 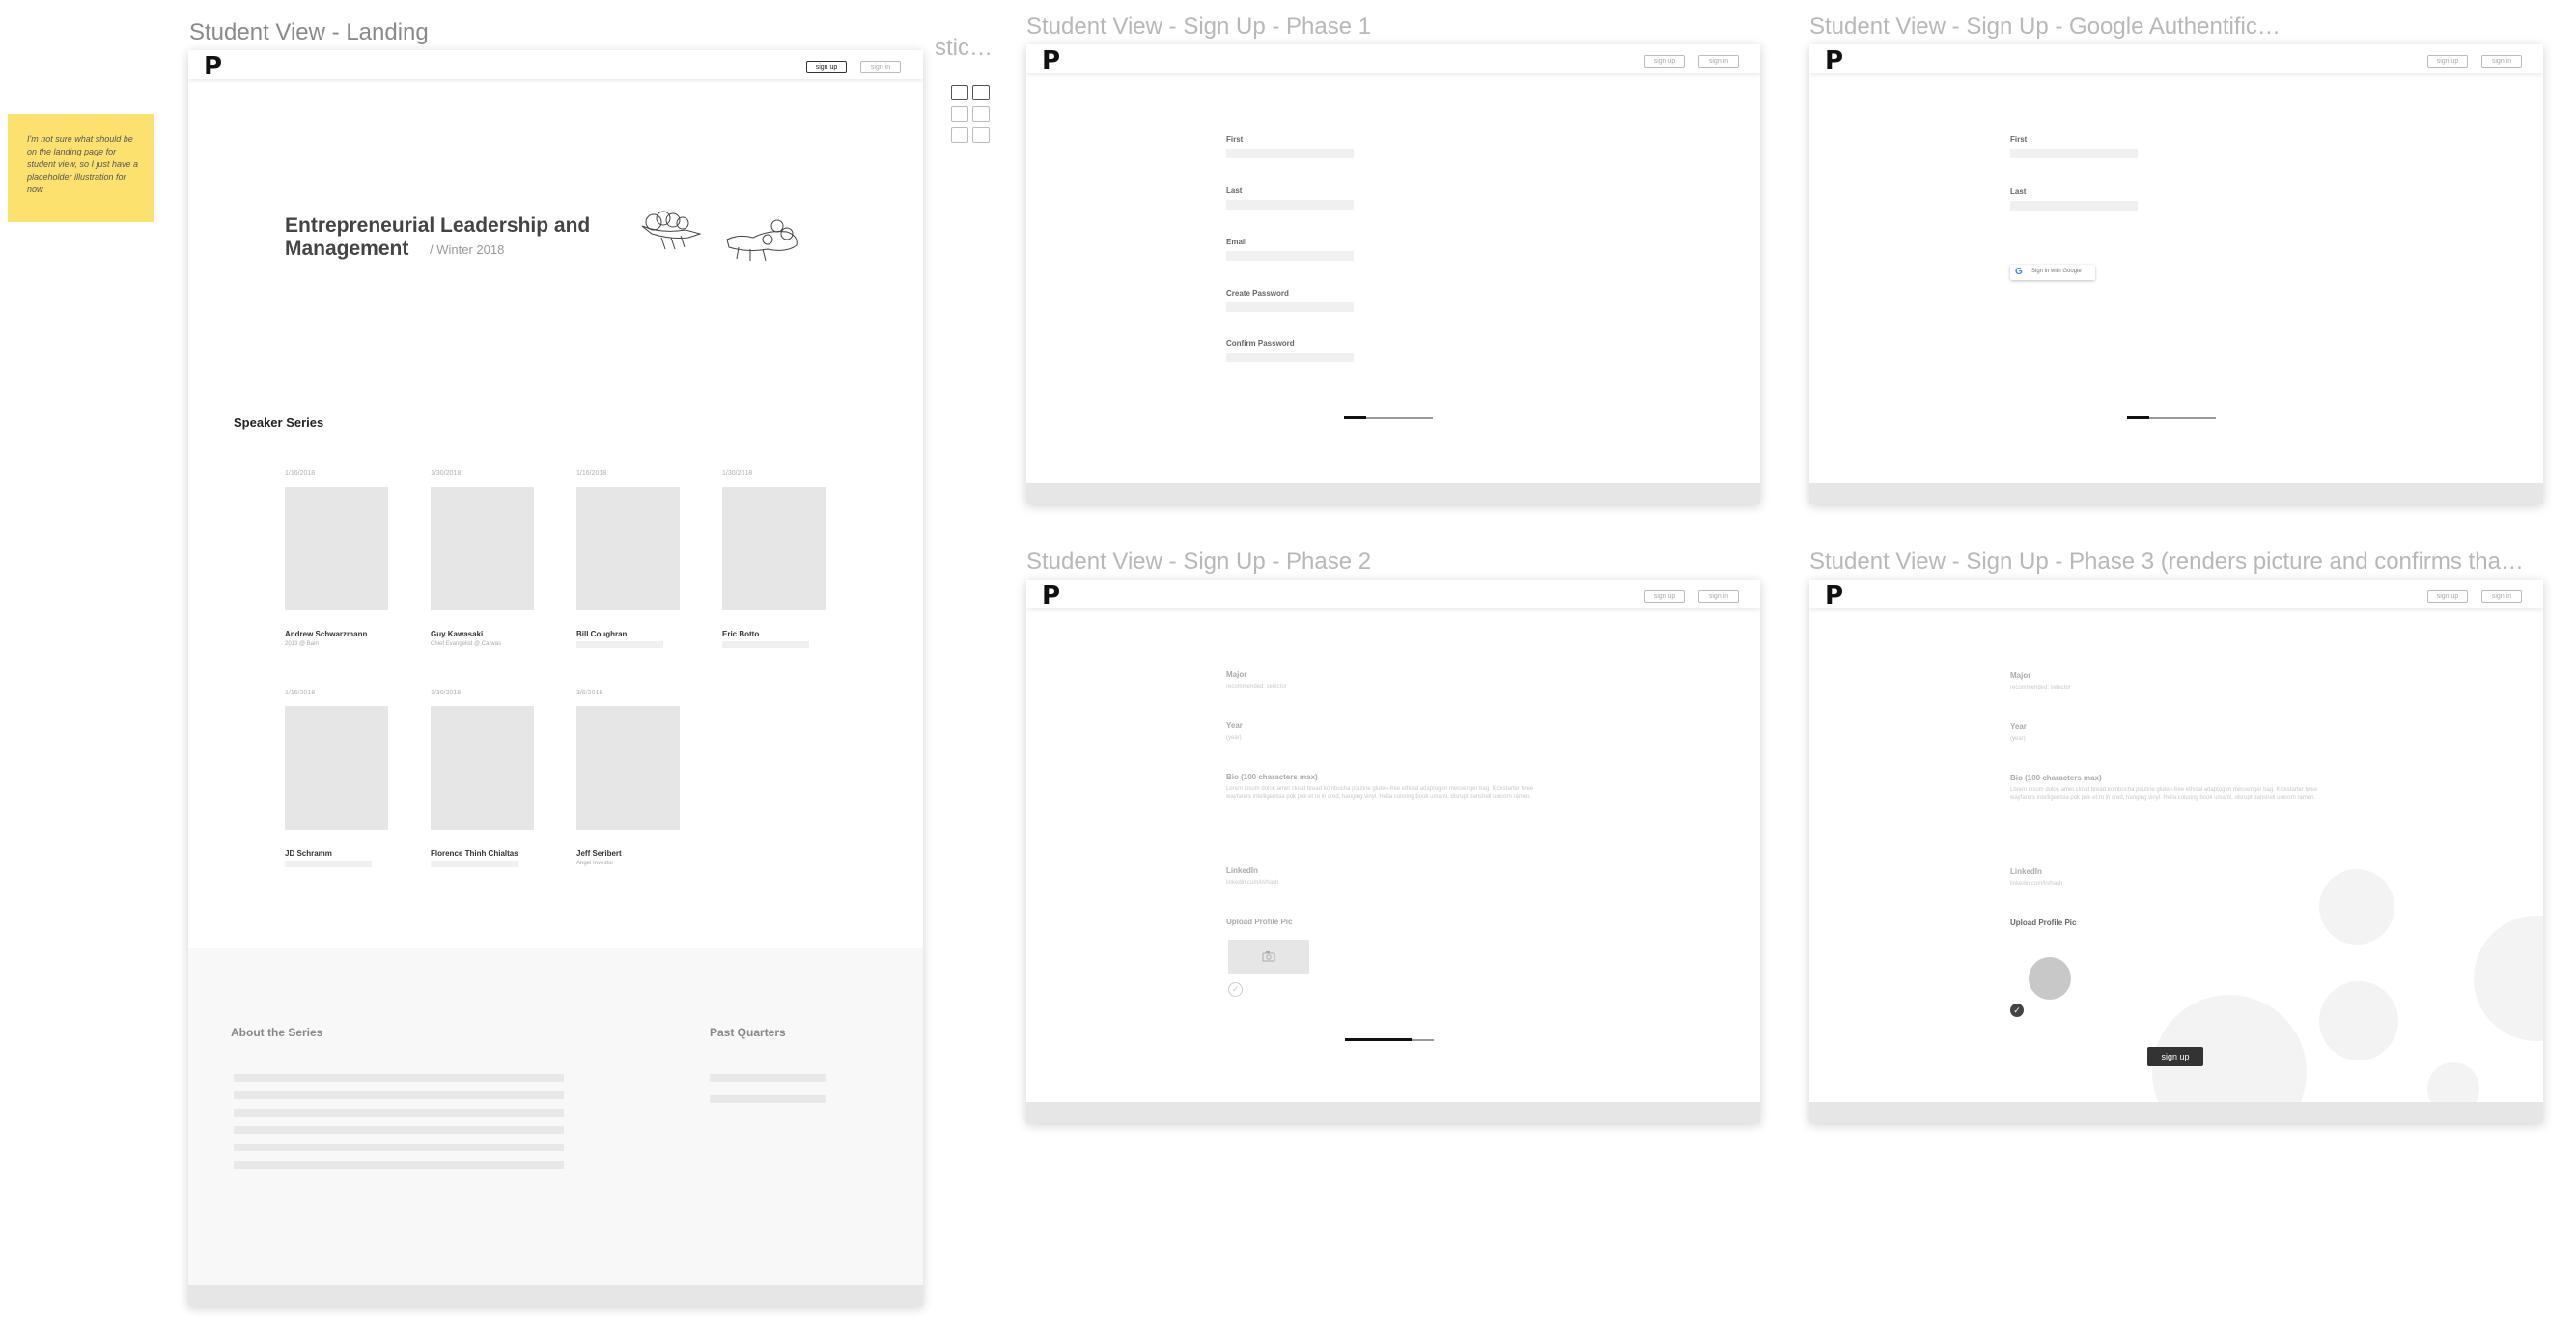 I want to click on frame-title-landing: Student View - Landing, so click(x=309, y=32).